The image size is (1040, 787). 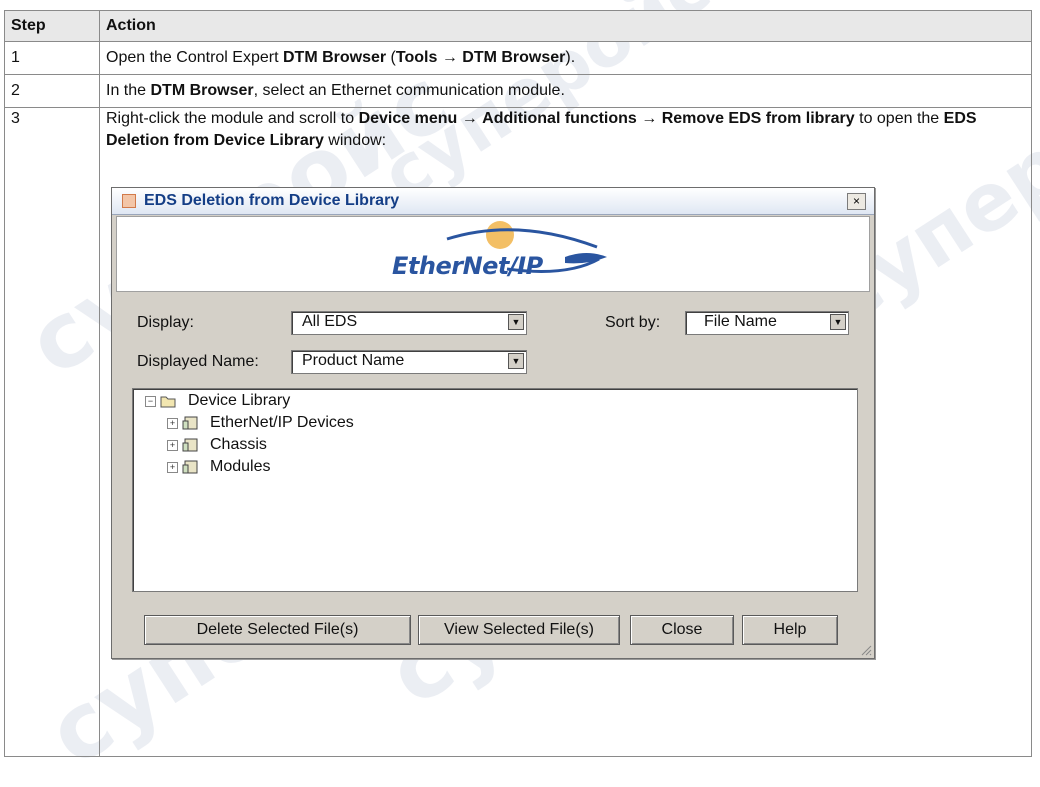 I want to click on sortby-select: File Name ▼, so click(x=767, y=323).